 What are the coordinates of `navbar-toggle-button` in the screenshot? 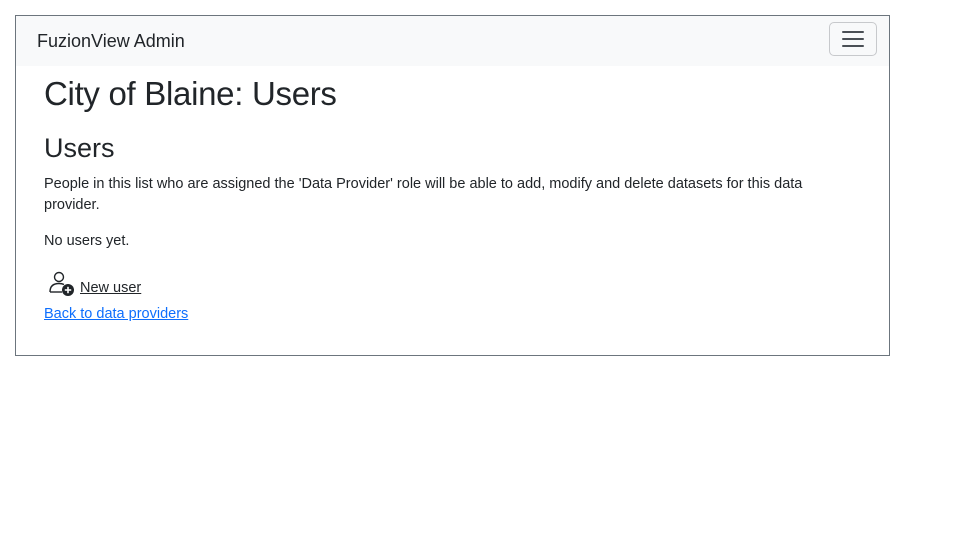 It's located at (853, 39).